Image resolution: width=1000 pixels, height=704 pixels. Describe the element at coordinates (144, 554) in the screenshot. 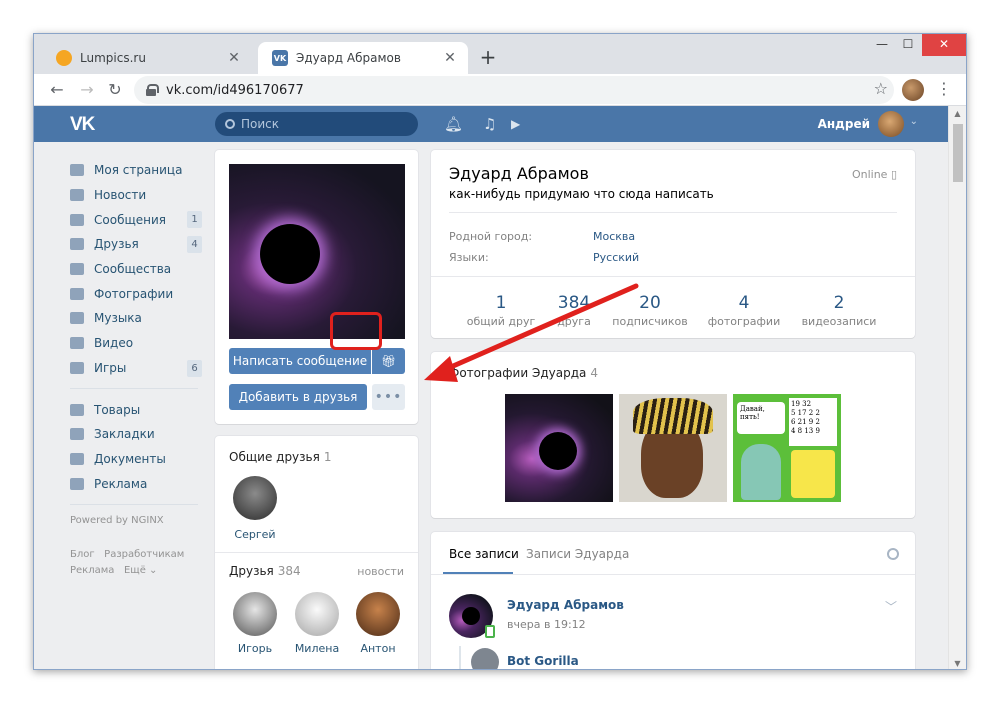

I see `footer-link-developers: Разработчикам` at that location.